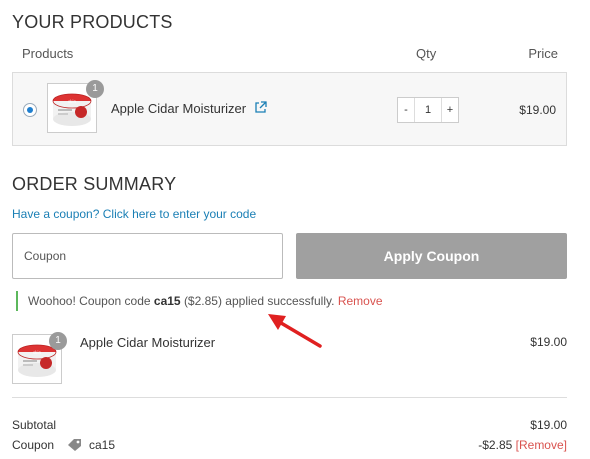  Describe the element at coordinates (92, 22) in the screenshot. I see `your-products-title: YOUR PRODUCTS` at that location.